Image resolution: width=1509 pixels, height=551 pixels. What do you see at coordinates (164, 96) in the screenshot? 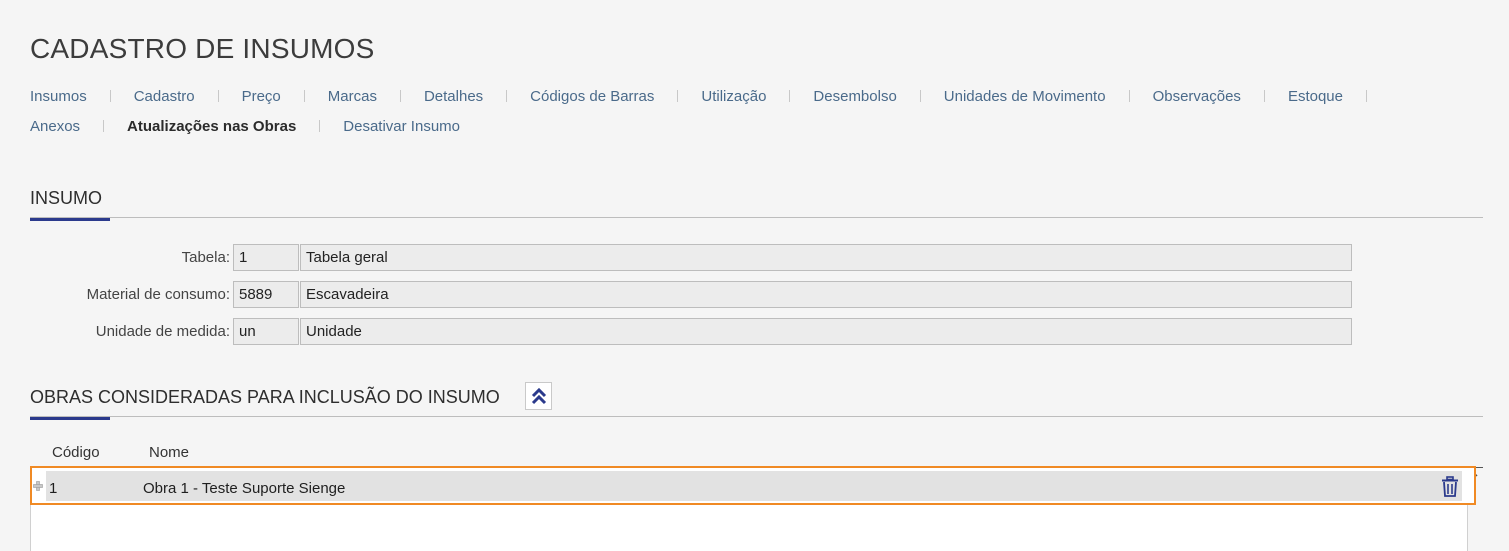
I see `tab-cadastro: Cadastro` at bounding box center [164, 96].